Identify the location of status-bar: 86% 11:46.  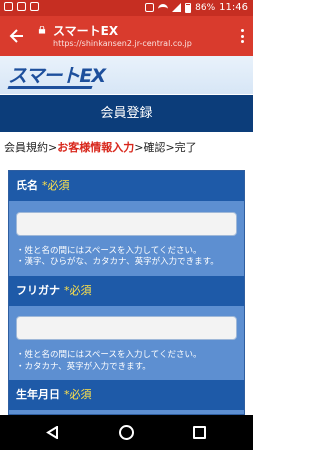
(126, 8).